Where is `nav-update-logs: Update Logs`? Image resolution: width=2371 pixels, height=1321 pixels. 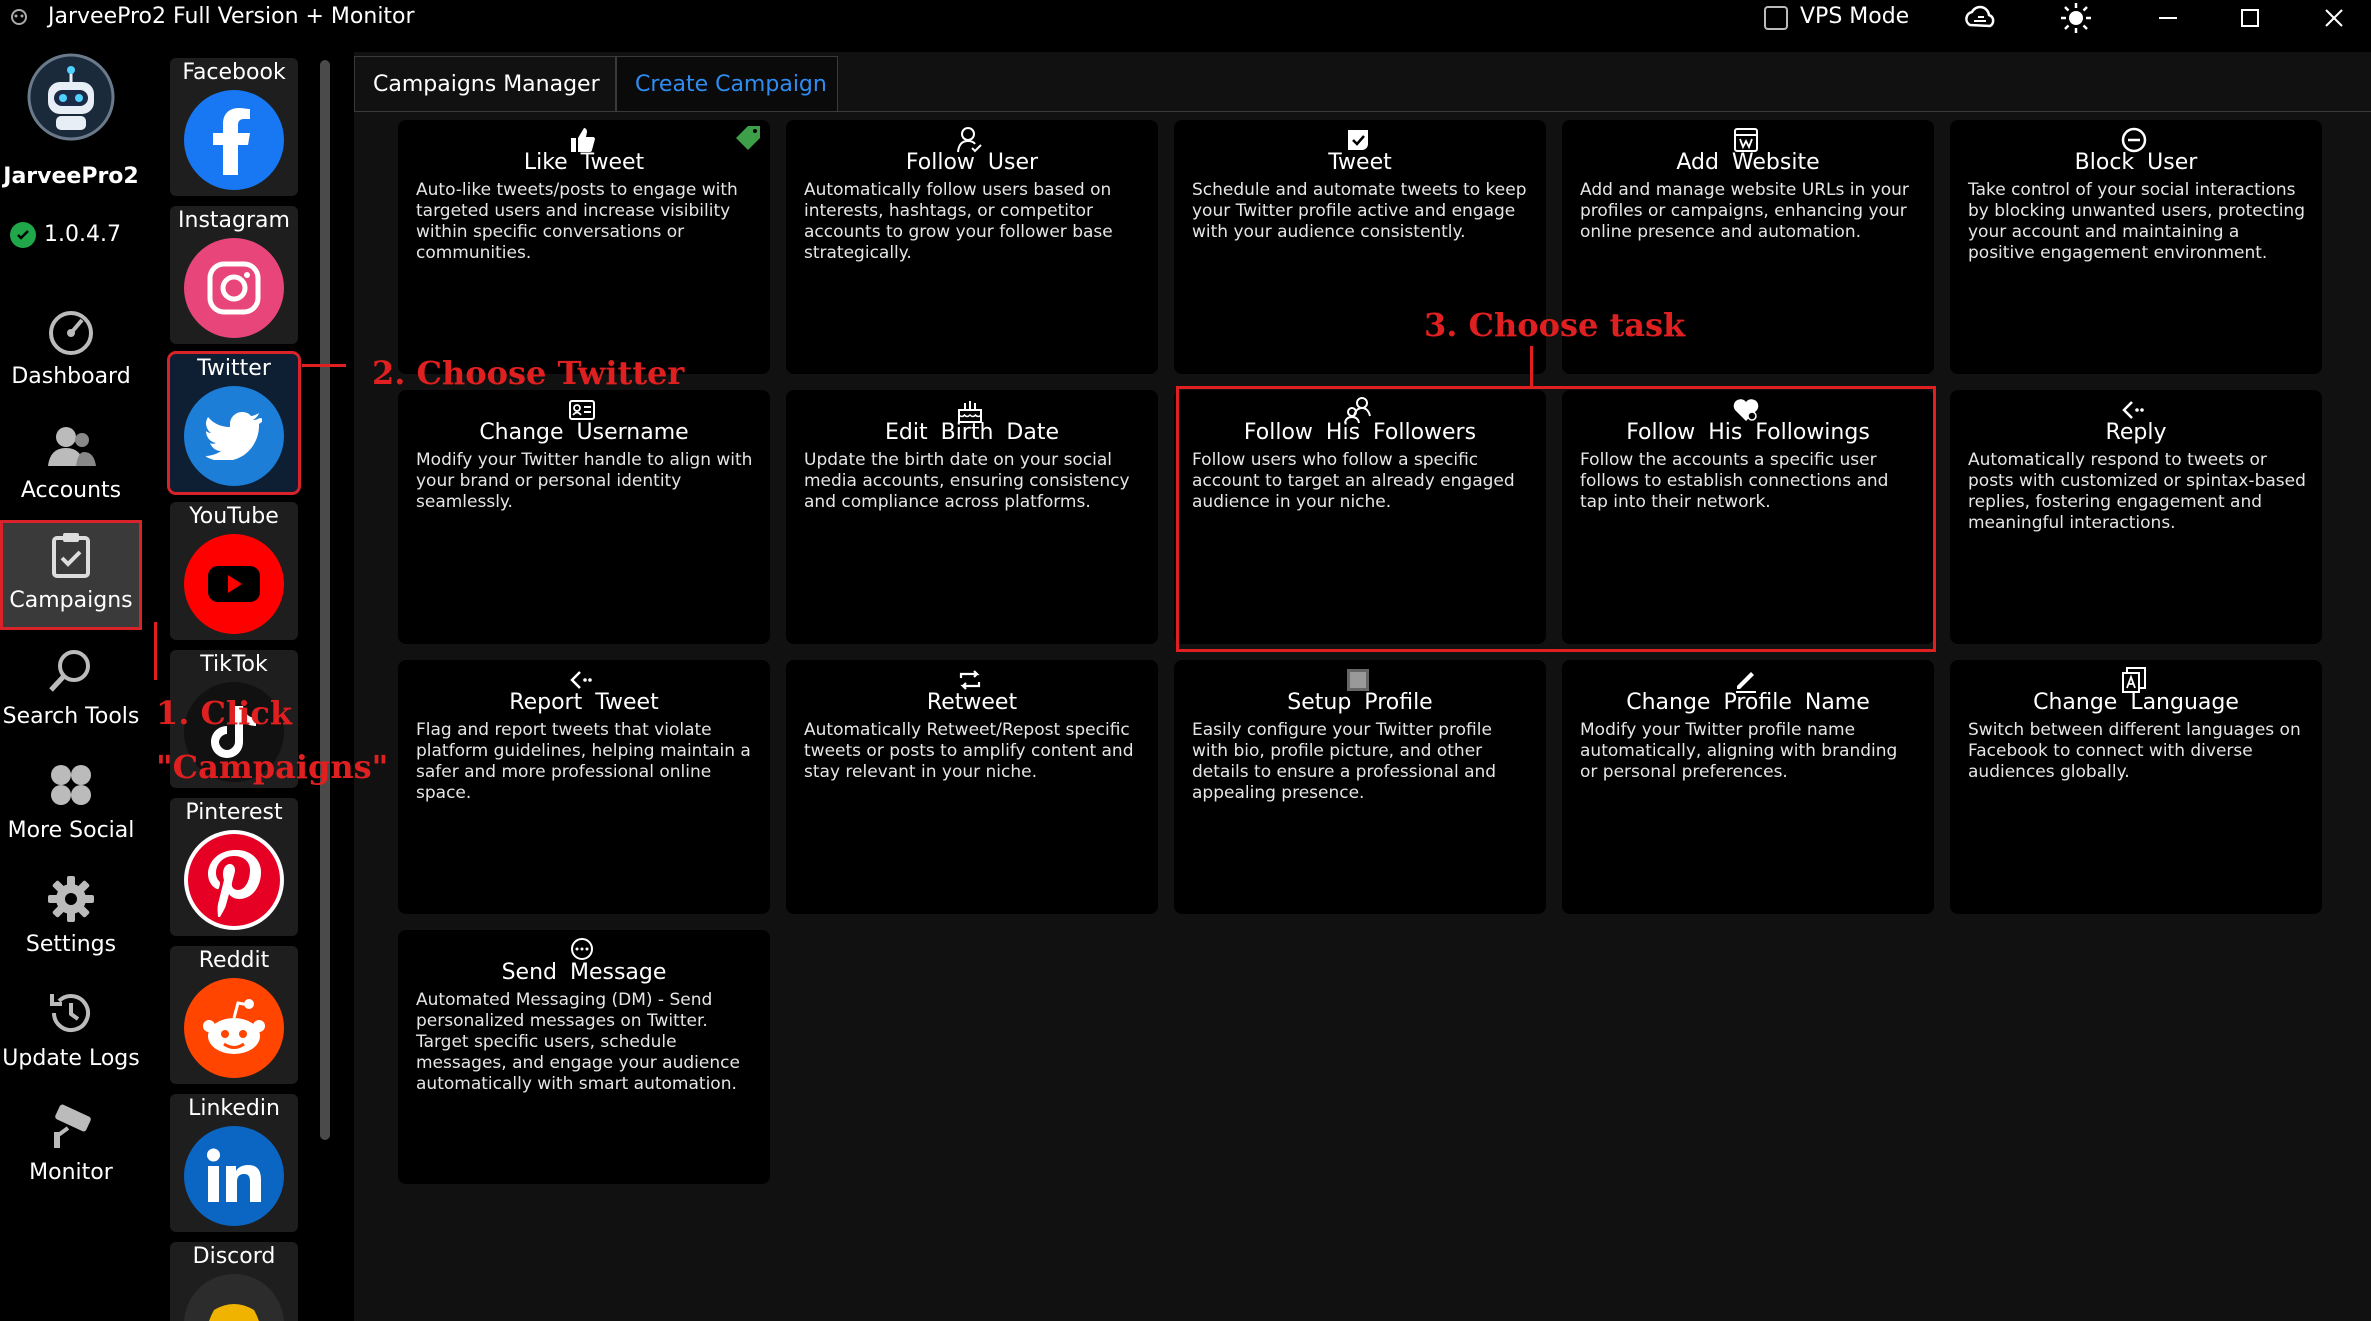
nav-update-logs: Update Logs is located at coordinates (71, 1033).